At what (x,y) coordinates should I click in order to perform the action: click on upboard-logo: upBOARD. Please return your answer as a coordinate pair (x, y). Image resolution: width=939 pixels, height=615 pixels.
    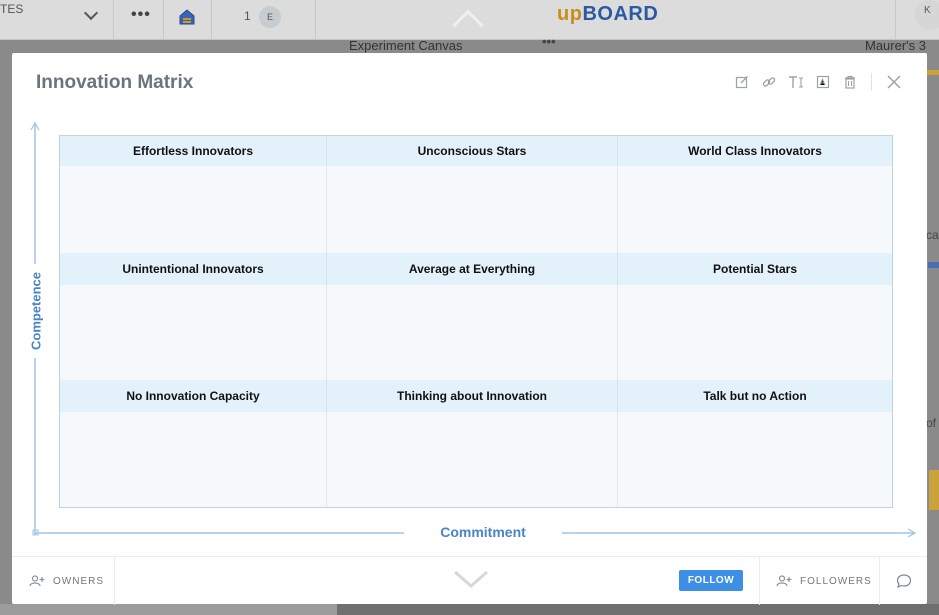
    Looking at the image, I should click on (608, 14).